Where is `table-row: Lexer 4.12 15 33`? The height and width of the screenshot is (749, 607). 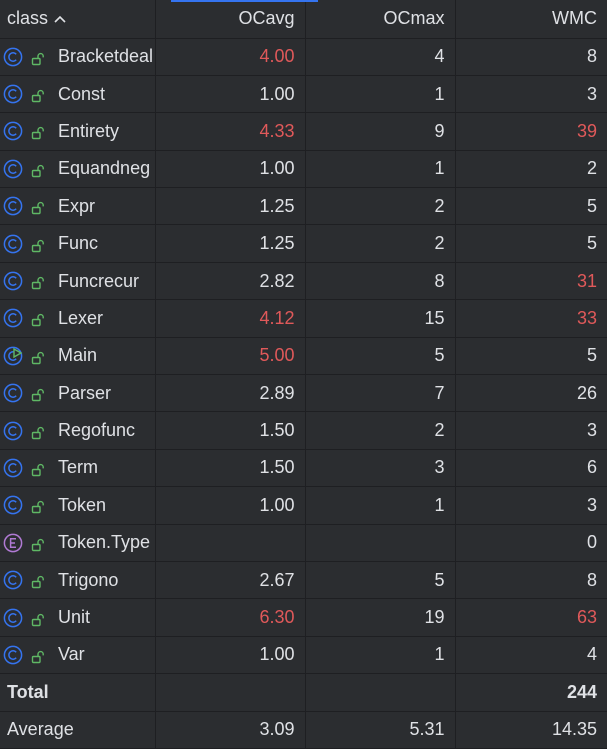
table-row: Lexer 4.12 15 33 is located at coordinates (303, 318).